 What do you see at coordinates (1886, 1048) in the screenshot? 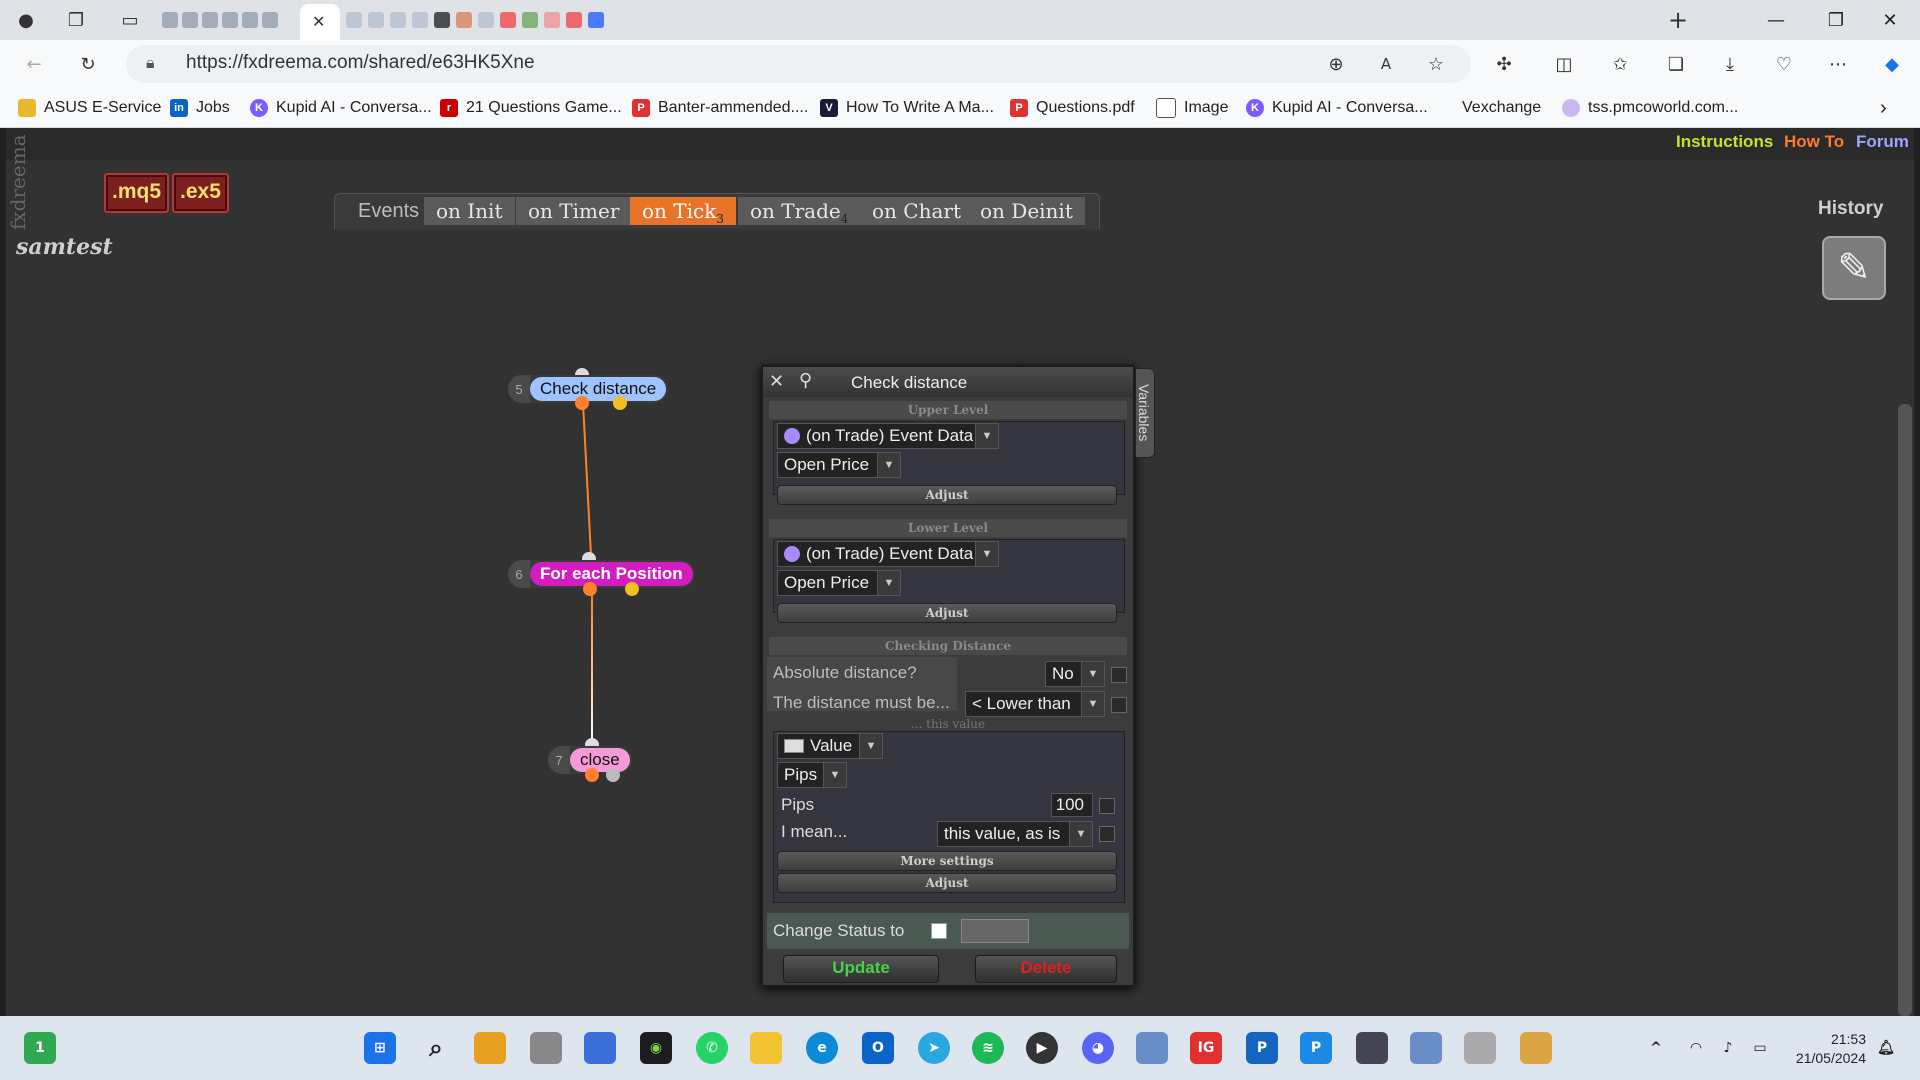
I see `notification-bell-icon: 🔔︎` at bounding box center [1886, 1048].